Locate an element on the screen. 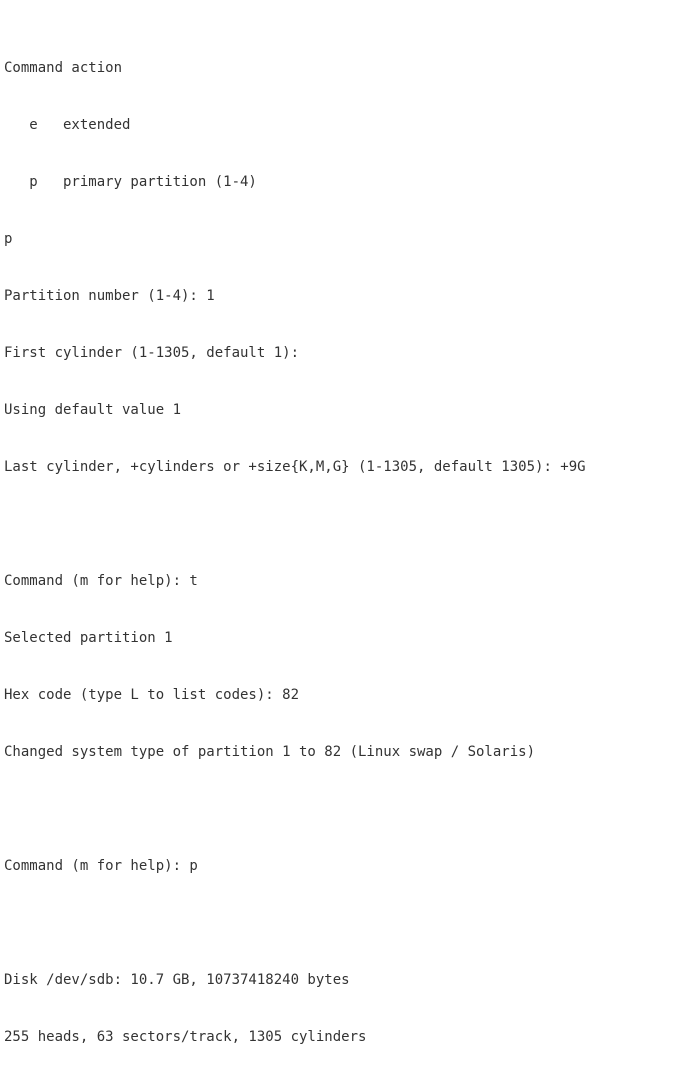 This screenshot has height=1066, width=697. output-line: Hex code (type L to list codes): 82 is located at coordinates (152, 695).